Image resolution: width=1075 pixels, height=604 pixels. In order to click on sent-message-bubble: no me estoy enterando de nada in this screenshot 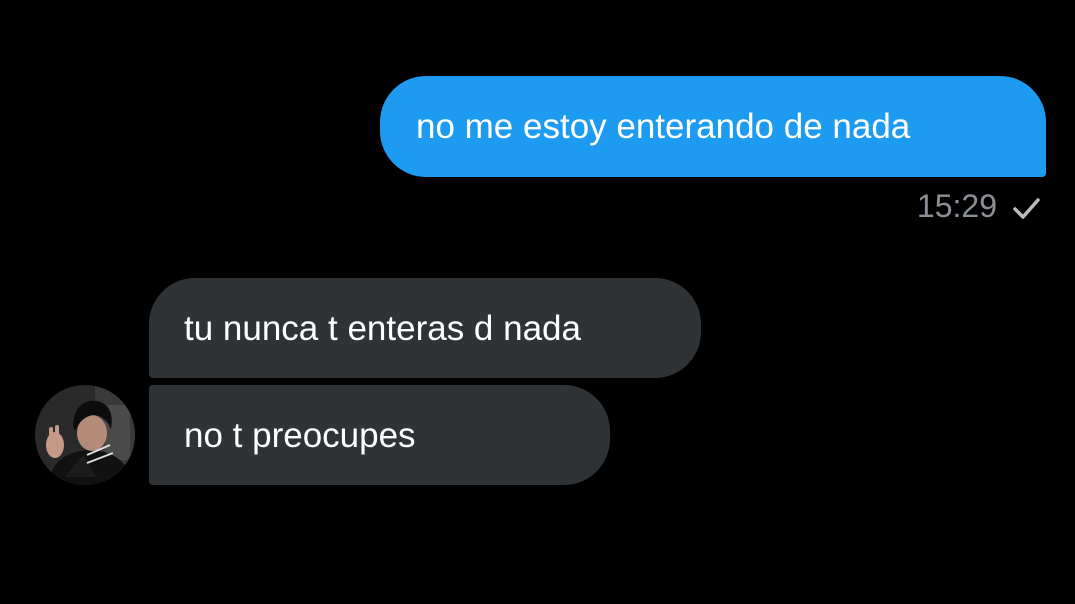, I will do `click(713, 126)`.